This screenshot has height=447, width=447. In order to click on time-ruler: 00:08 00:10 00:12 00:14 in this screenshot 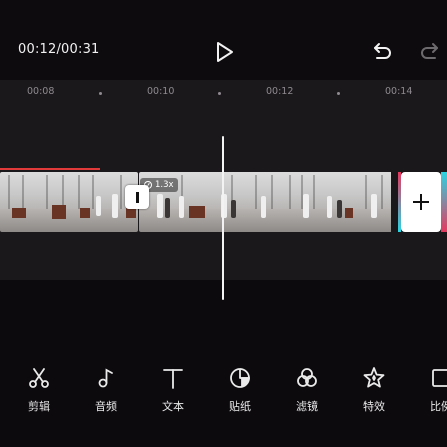, I will do `click(223, 93)`.